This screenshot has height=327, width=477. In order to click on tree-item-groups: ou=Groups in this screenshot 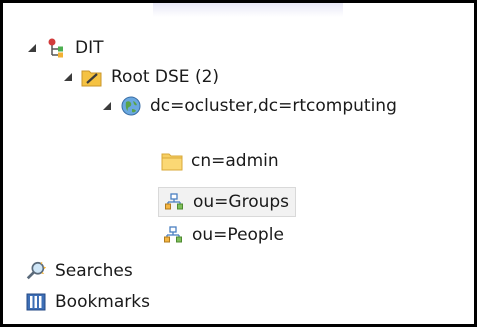, I will do `click(227, 202)`.